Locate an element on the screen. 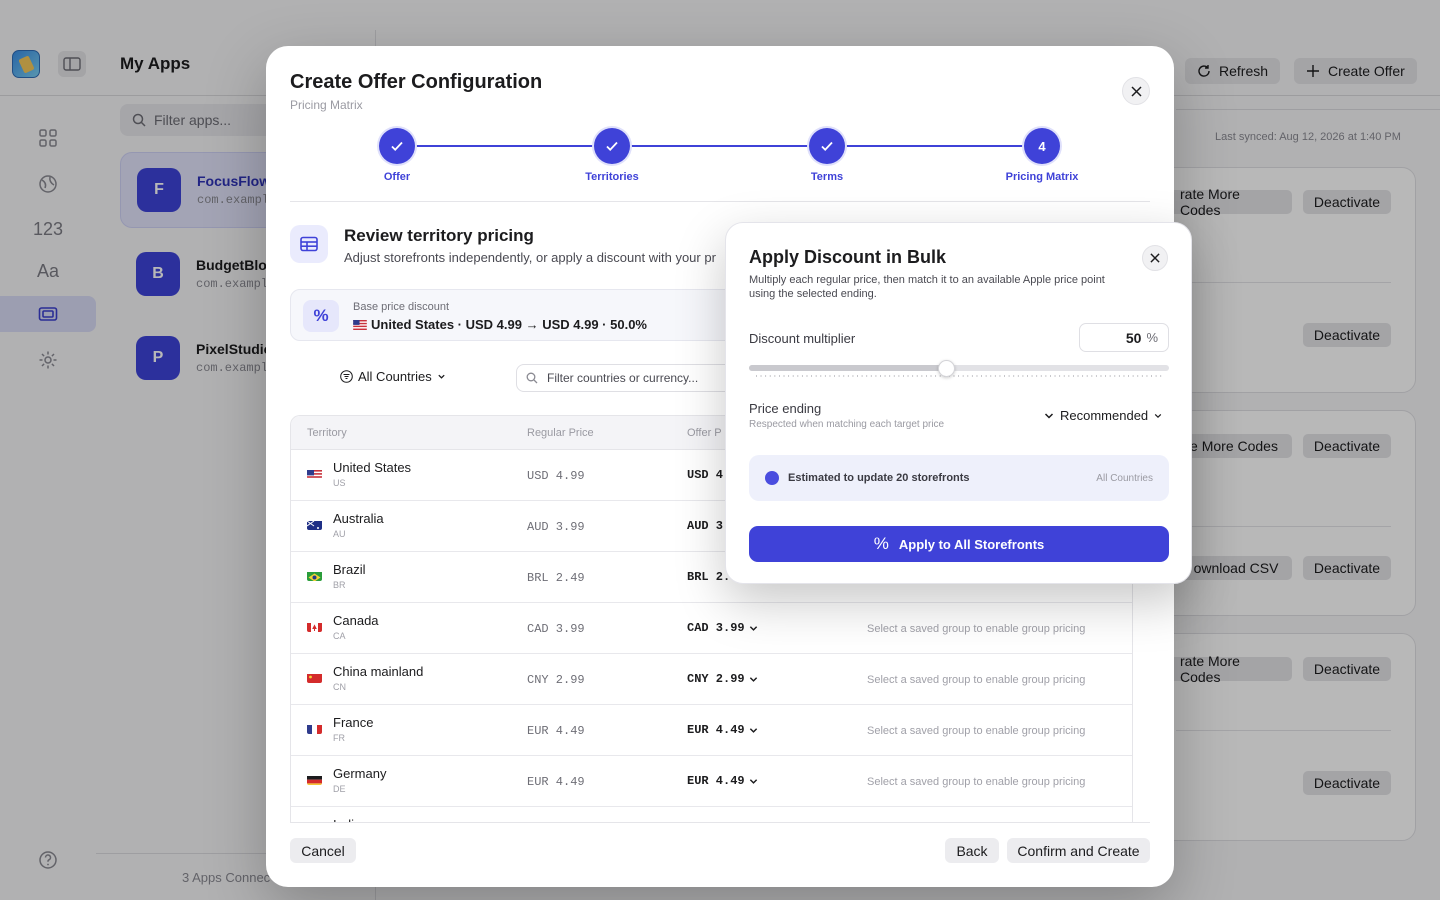 The height and width of the screenshot is (900, 1440). confirm-and-create-button: Confirm and Create is located at coordinates (1078, 850).